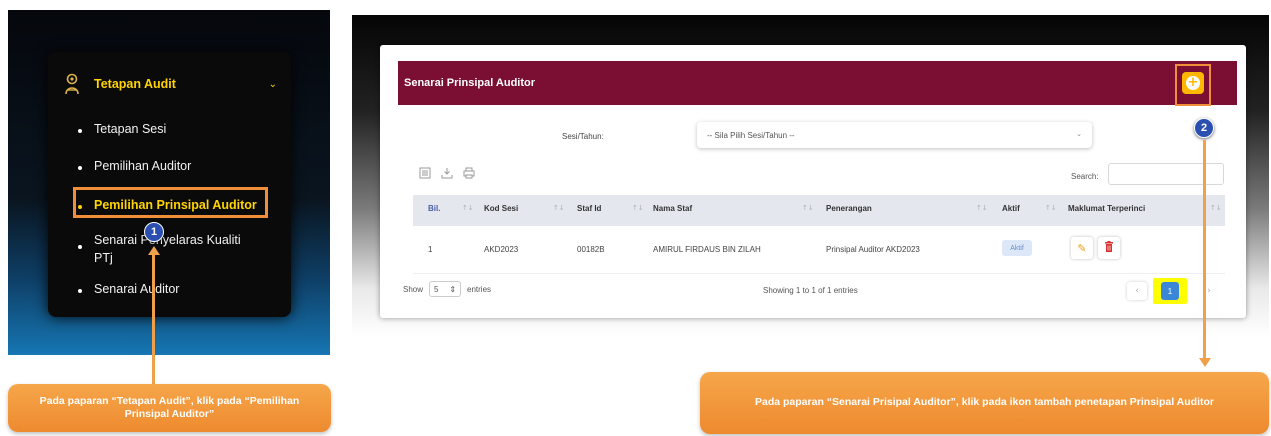 The image size is (1271, 436). I want to click on column-header-kod-sesi: Kod Sesi, so click(501, 208).